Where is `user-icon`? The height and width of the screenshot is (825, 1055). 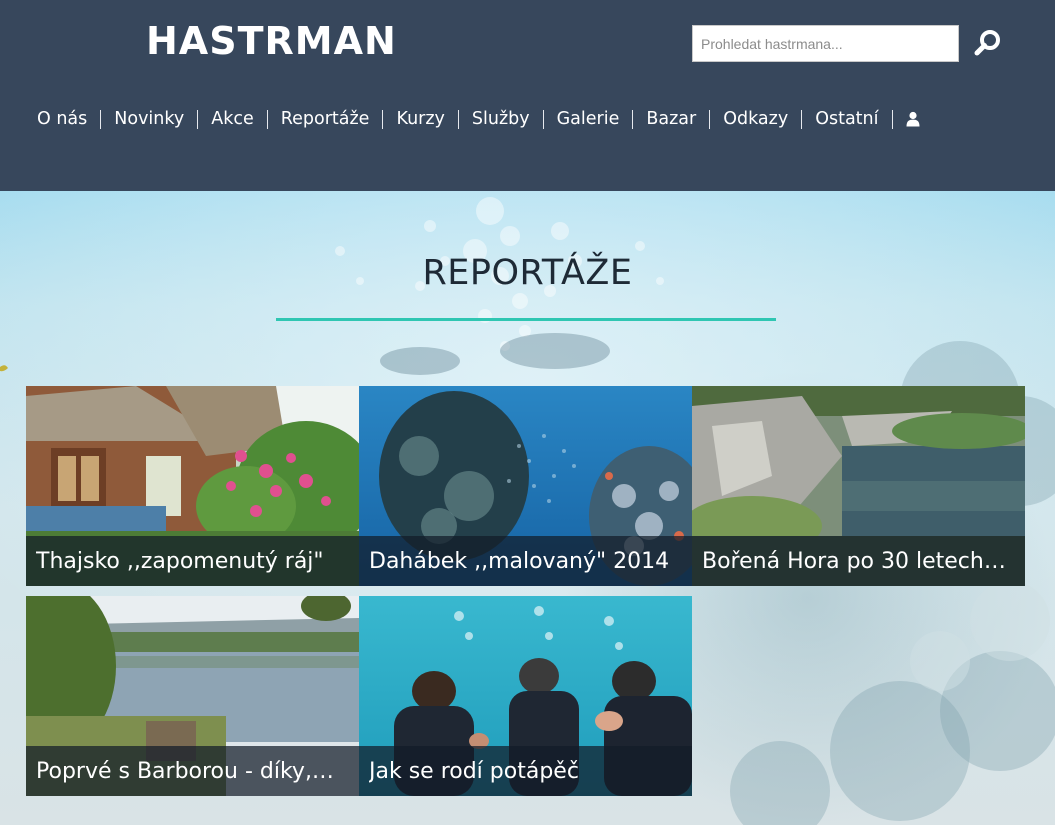 user-icon is located at coordinates (912, 119).